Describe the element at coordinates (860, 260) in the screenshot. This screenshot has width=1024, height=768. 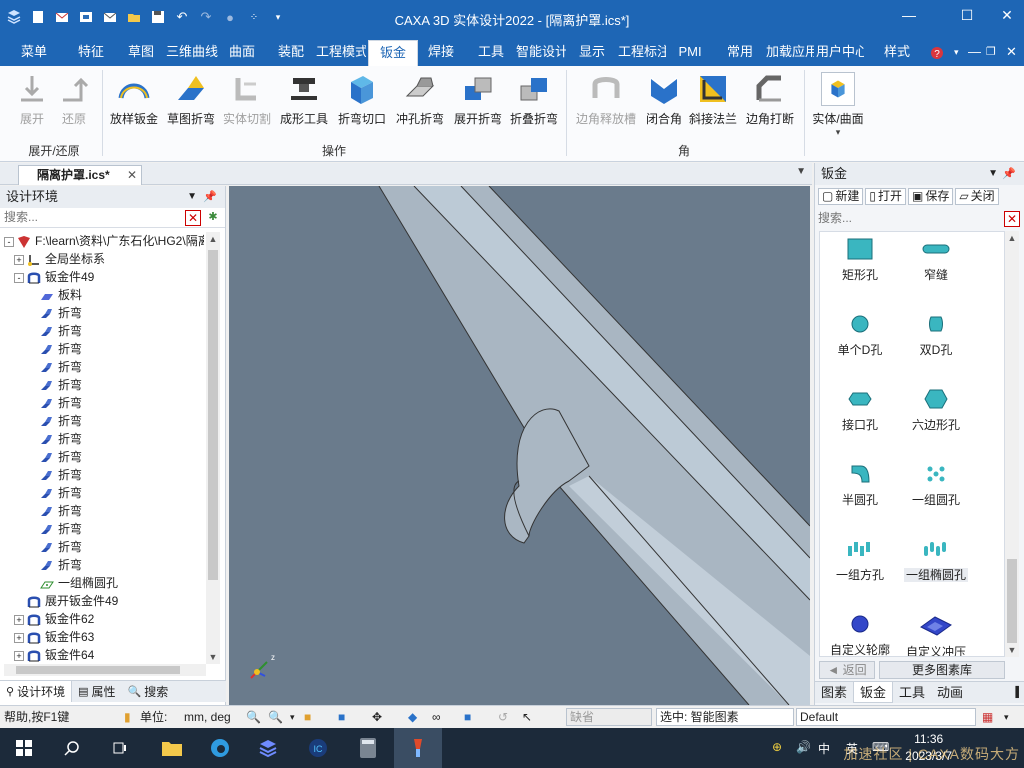
I see `catalog-item: 矩形孔` at that location.